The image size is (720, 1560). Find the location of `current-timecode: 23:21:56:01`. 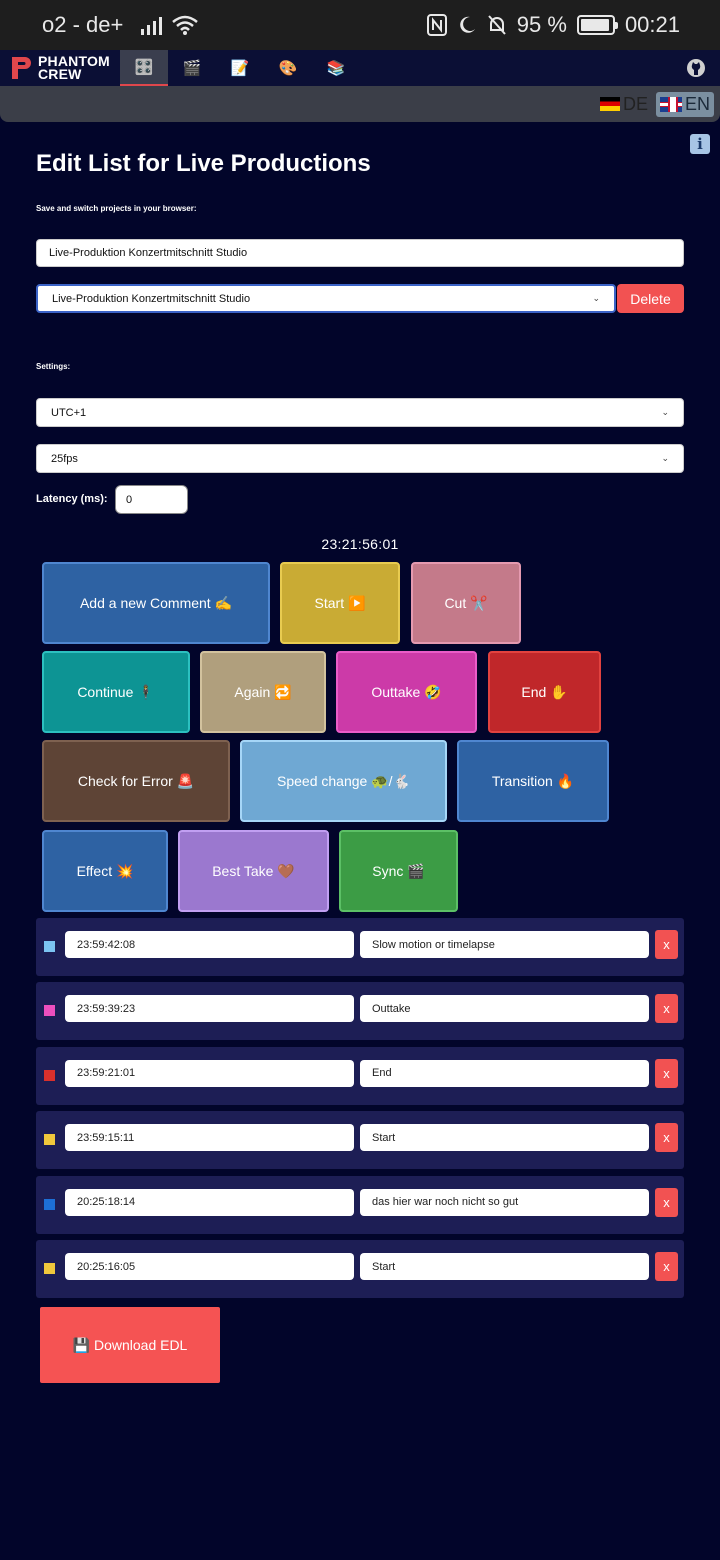

current-timecode: 23:21:56:01 is located at coordinates (360, 544).